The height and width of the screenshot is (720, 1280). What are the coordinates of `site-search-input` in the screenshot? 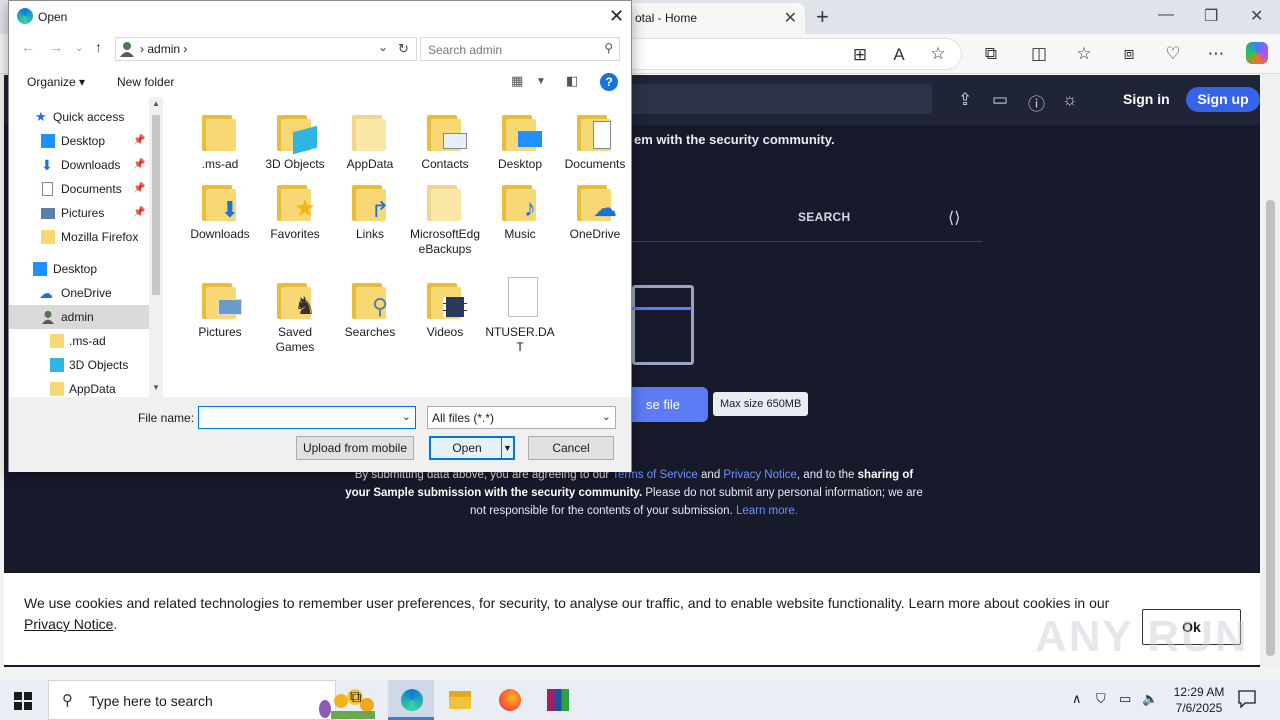 It's located at (778, 99).